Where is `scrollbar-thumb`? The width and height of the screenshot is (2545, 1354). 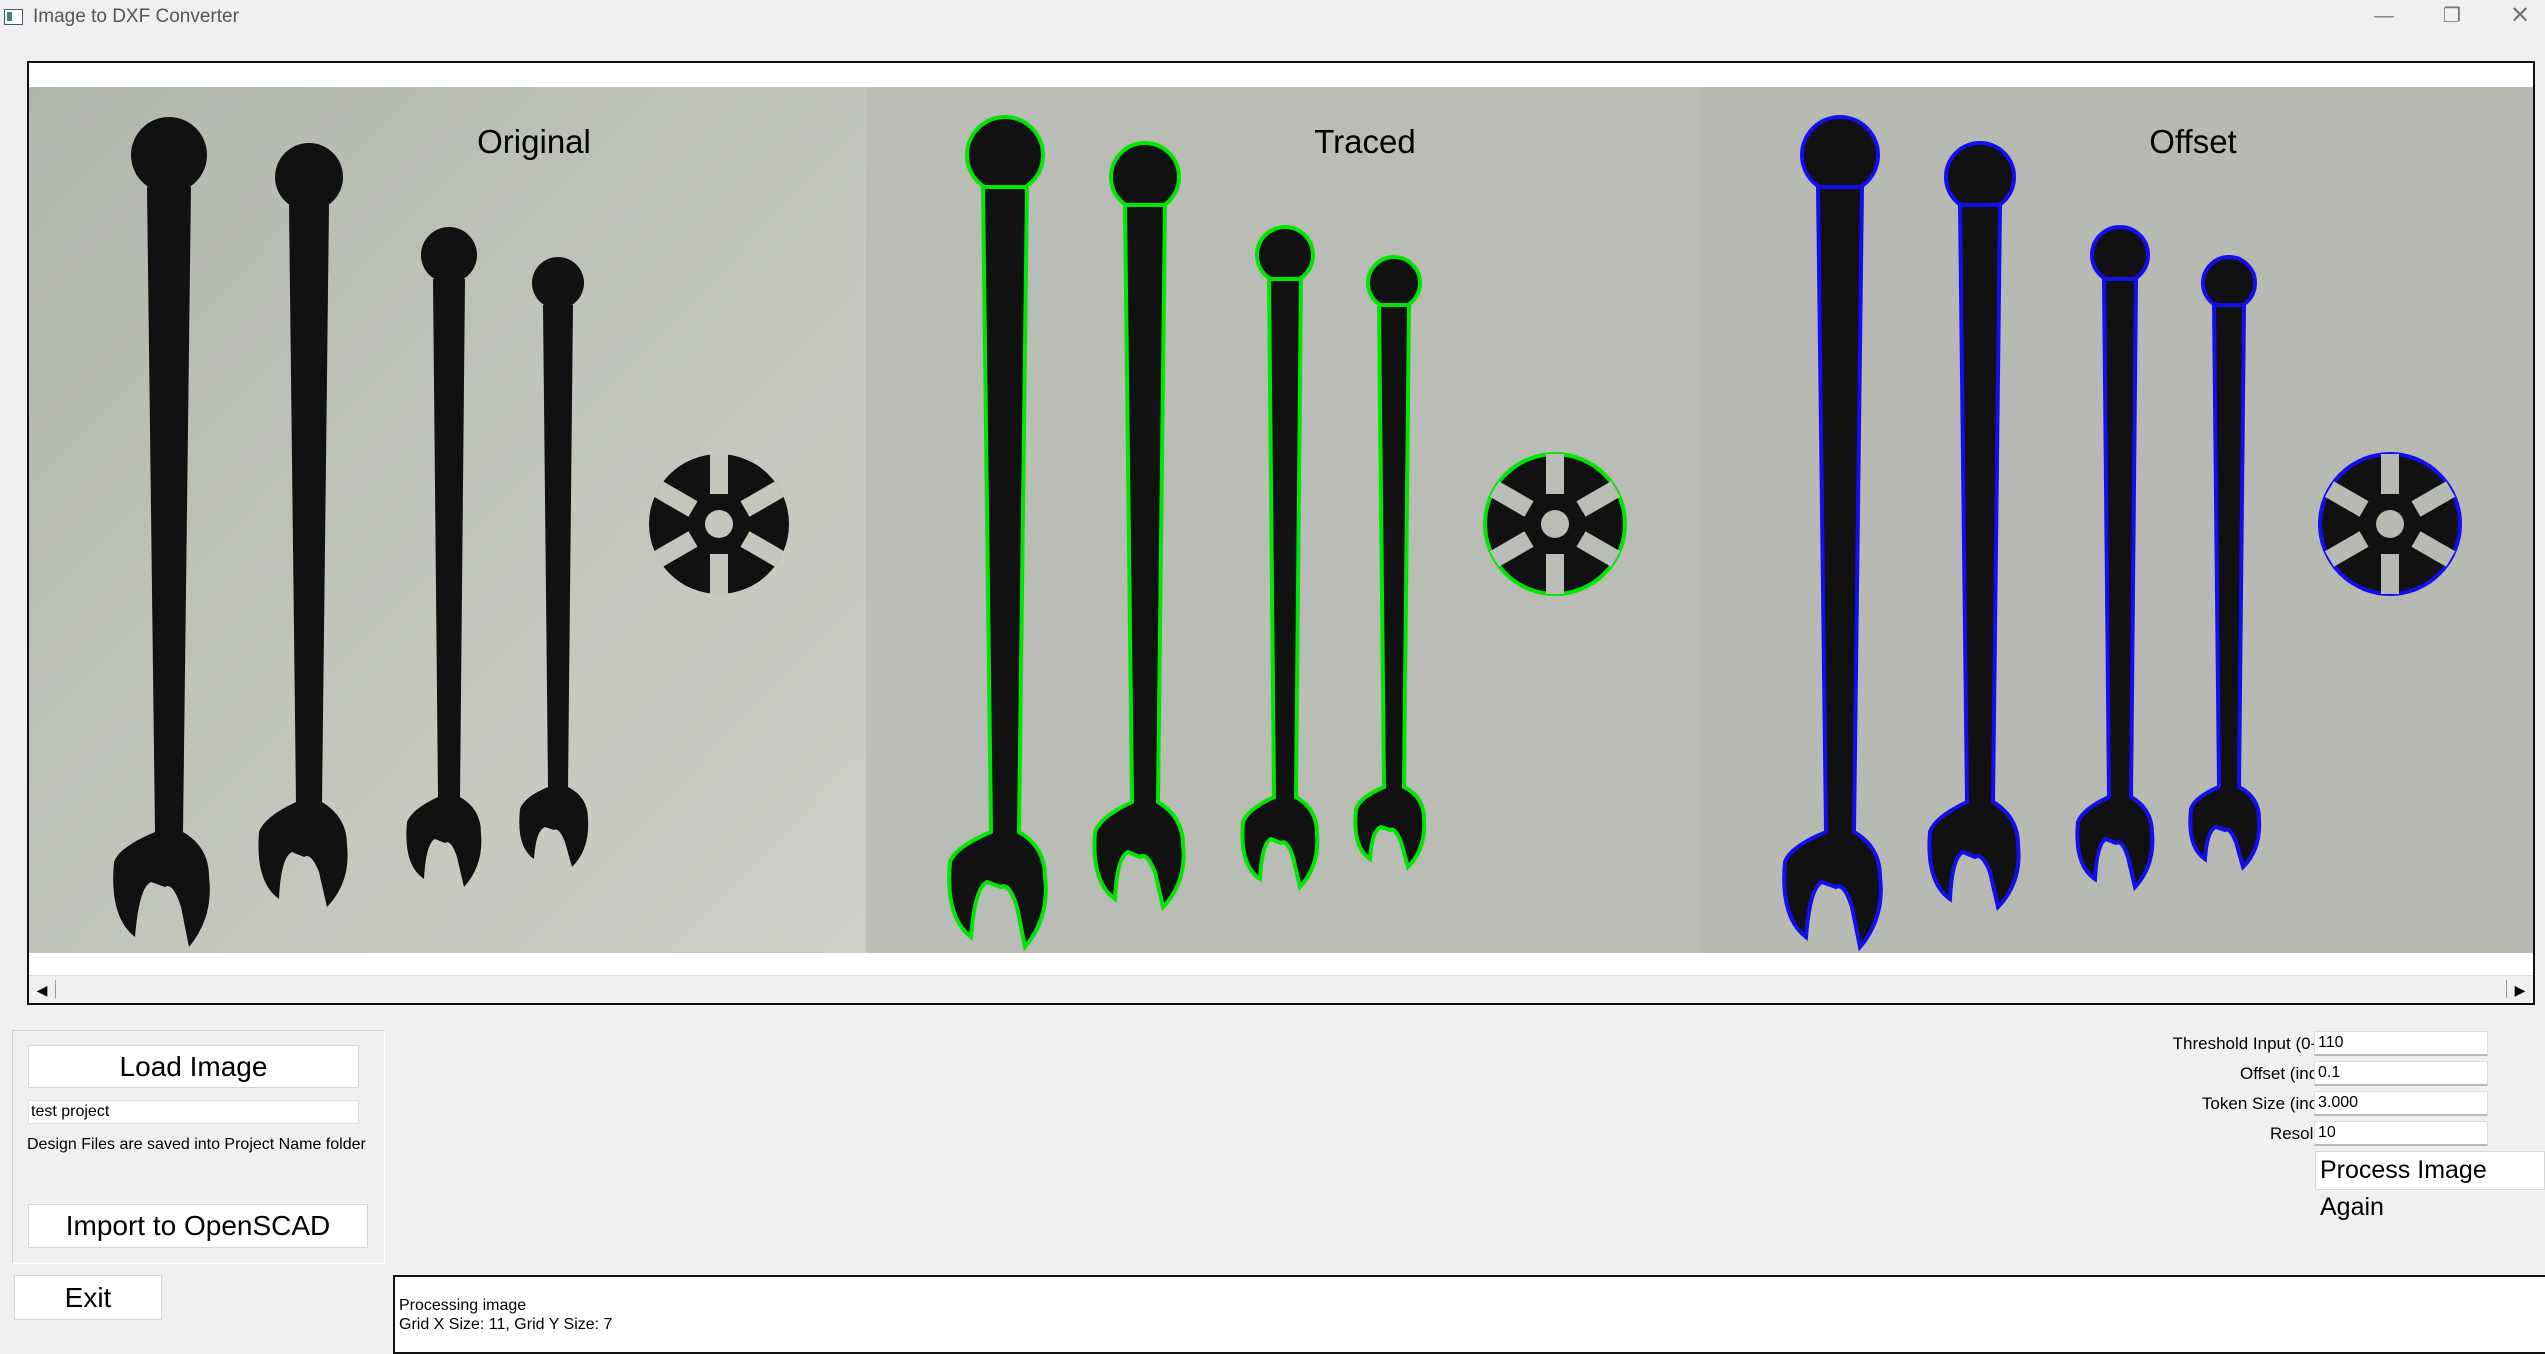 scrollbar-thumb is located at coordinates (1281, 989).